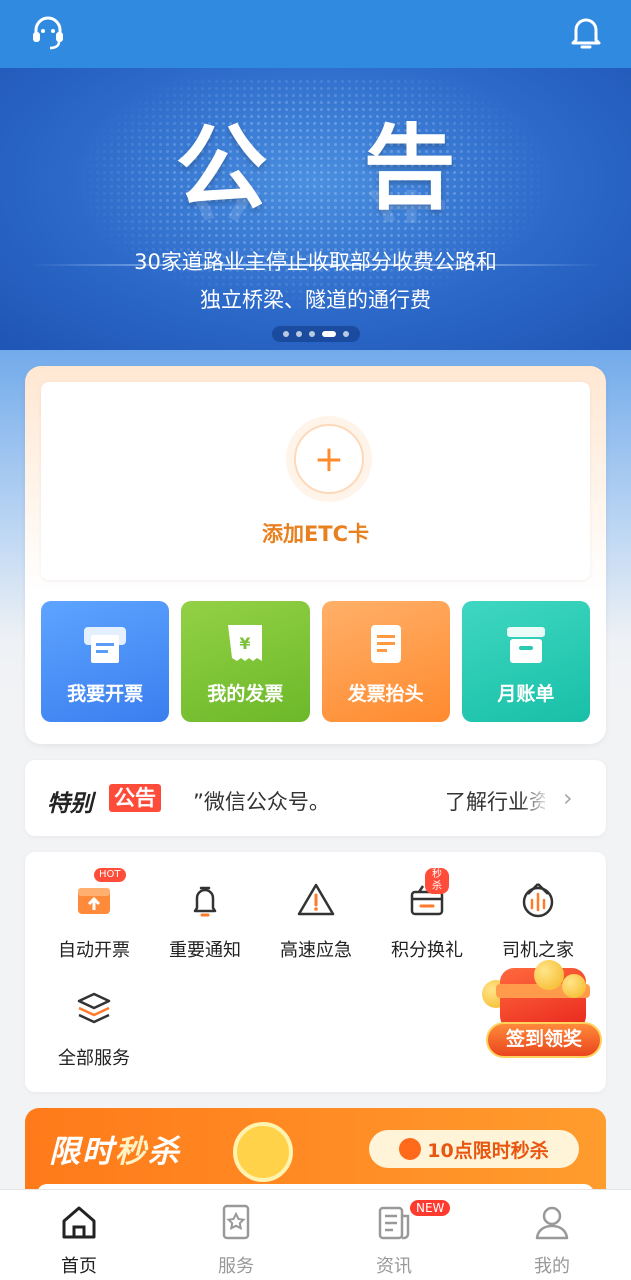 The width and height of the screenshot is (631, 1280). Describe the element at coordinates (94, 1008) in the screenshot. I see `layers-icon` at that location.